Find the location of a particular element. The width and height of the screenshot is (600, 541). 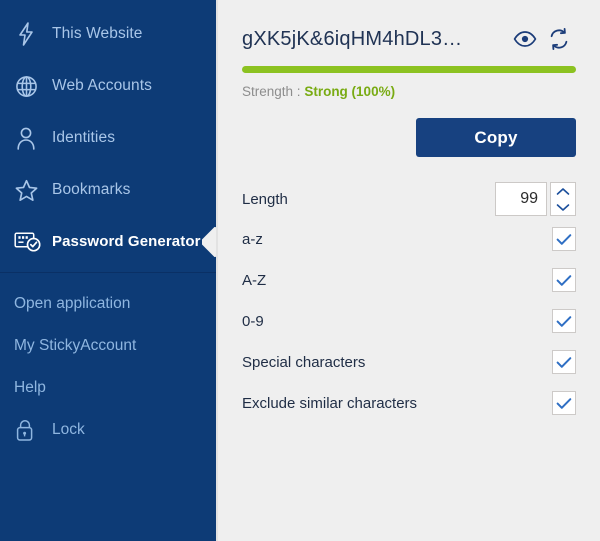

active-item-pointer is located at coordinates (209, 242).